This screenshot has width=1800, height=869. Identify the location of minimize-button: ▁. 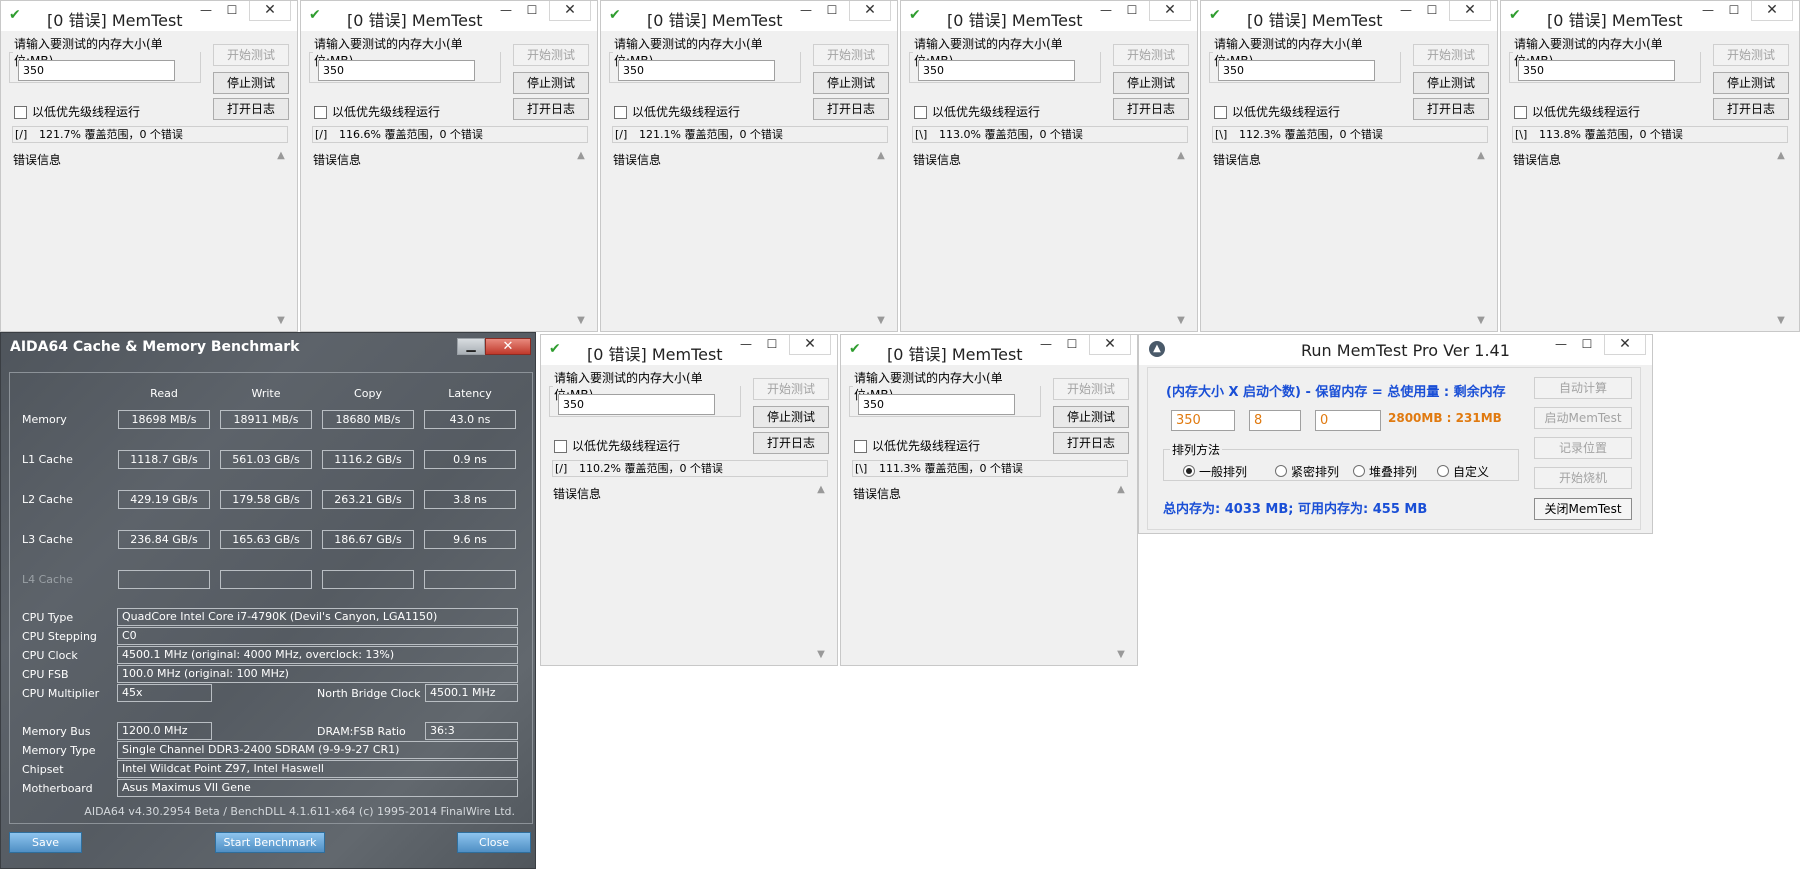
(471, 346).